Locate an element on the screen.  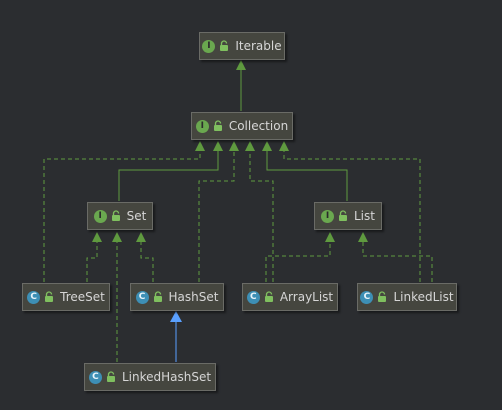
node-set: I Set is located at coordinates (120, 216).